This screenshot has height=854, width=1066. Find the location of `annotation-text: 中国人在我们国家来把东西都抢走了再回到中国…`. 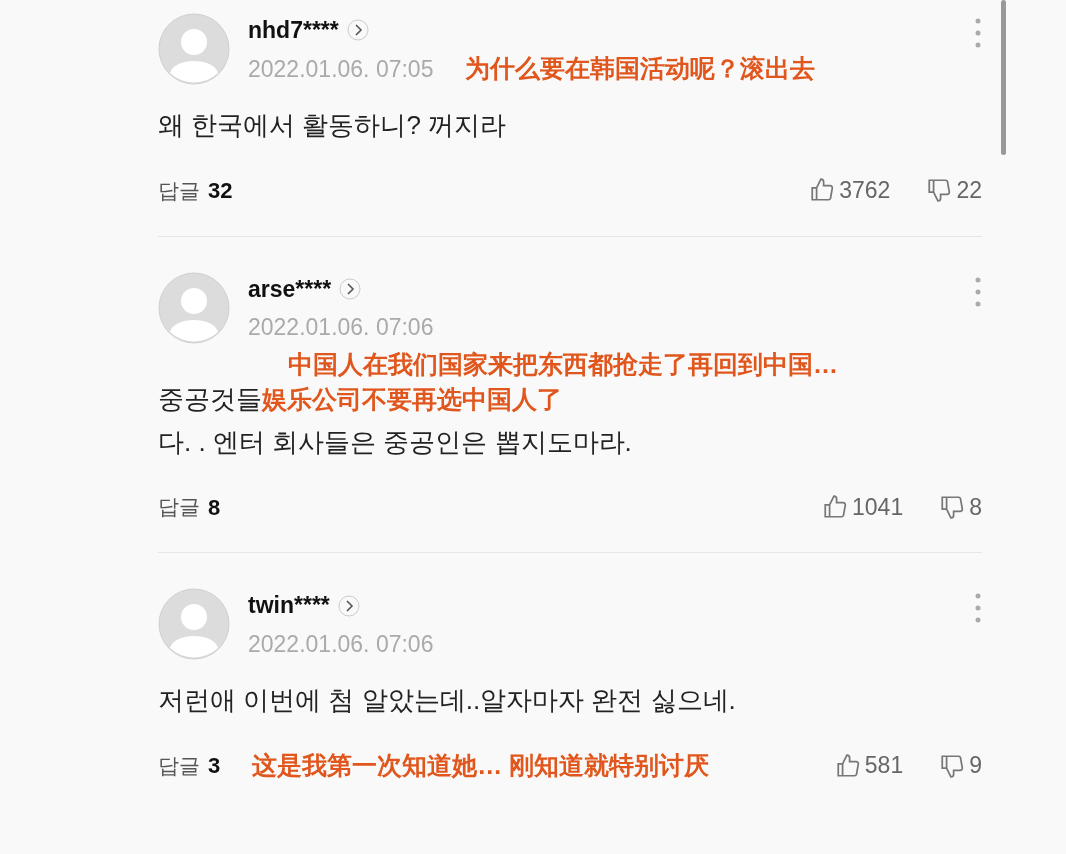

annotation-text: 中国人在我们国家来把东西都抢走了再回到中国… is located at coordinates (563, 363).